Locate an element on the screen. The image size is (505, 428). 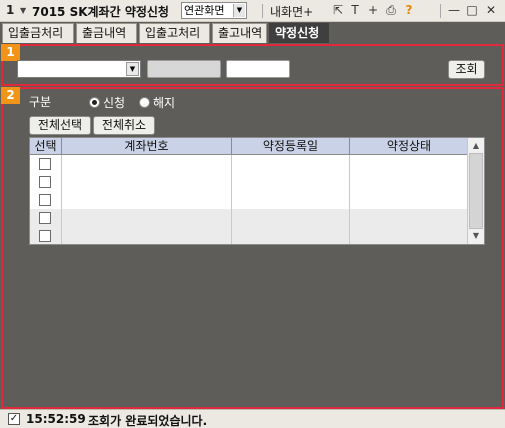
related-screen-combo-value: 연관화면 is located at coordinates (204, 10).